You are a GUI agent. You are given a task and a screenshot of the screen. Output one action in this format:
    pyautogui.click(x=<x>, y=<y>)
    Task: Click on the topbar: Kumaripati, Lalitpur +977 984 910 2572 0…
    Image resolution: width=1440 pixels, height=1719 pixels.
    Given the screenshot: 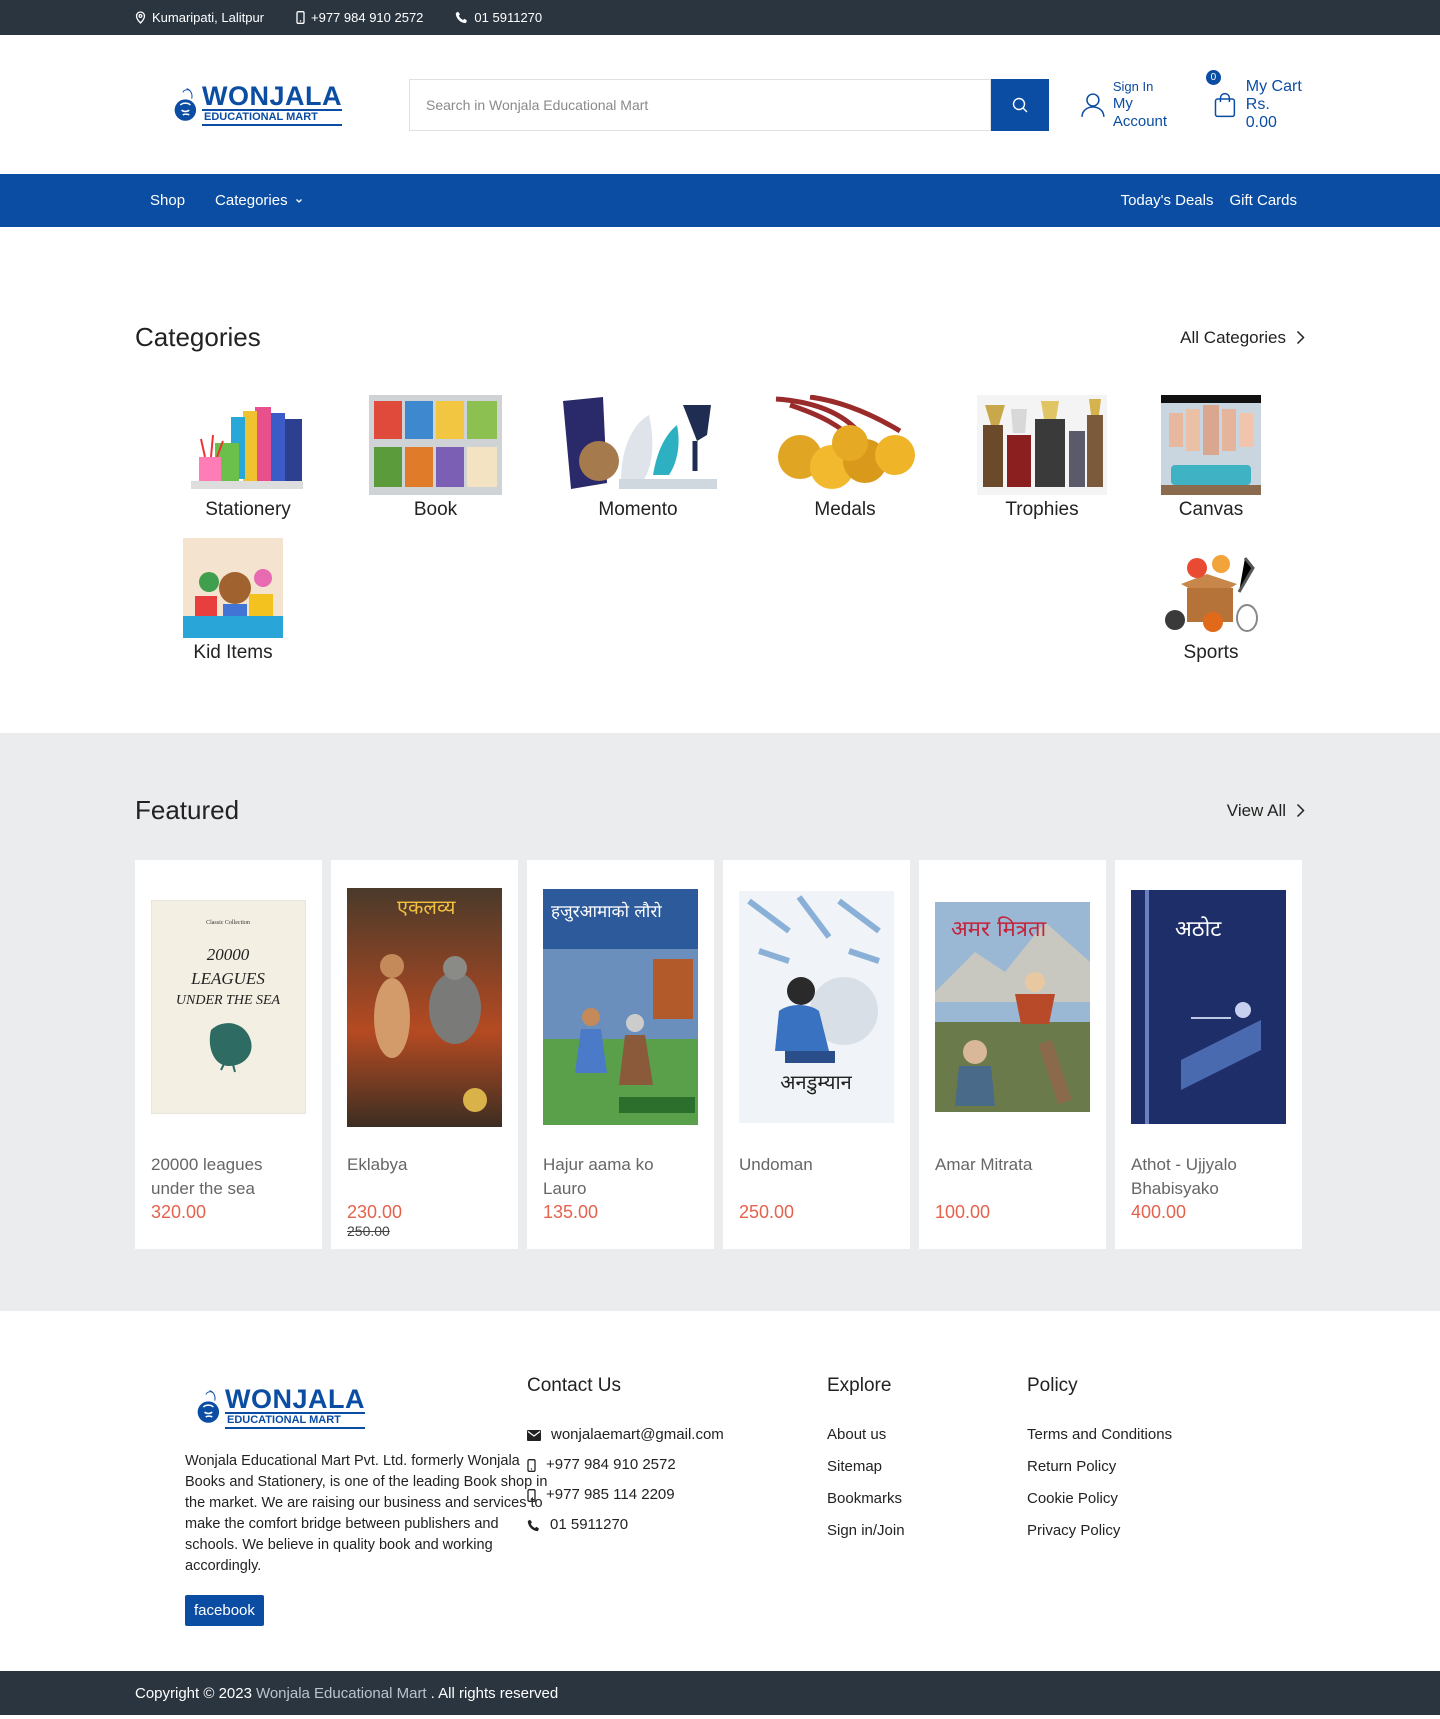 What is the action you would take?
    pyautogui.click(x=720, y=17)
    